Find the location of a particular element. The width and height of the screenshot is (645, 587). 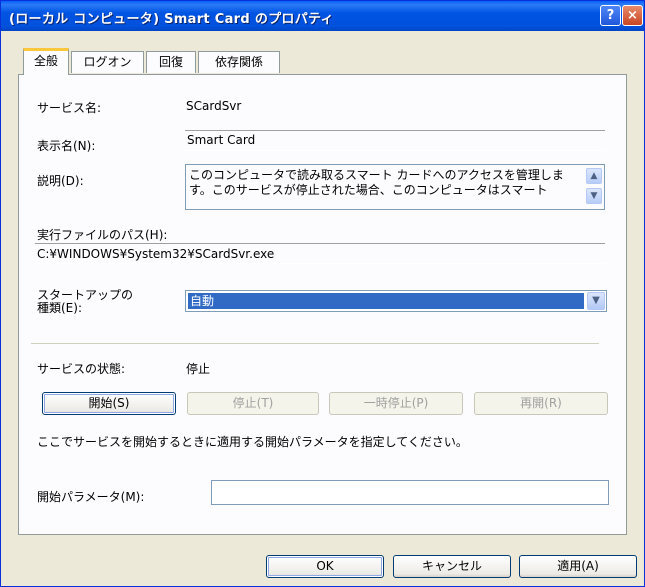

startup-type-select: 自動 ▼ is located at coordinates (396, 301).